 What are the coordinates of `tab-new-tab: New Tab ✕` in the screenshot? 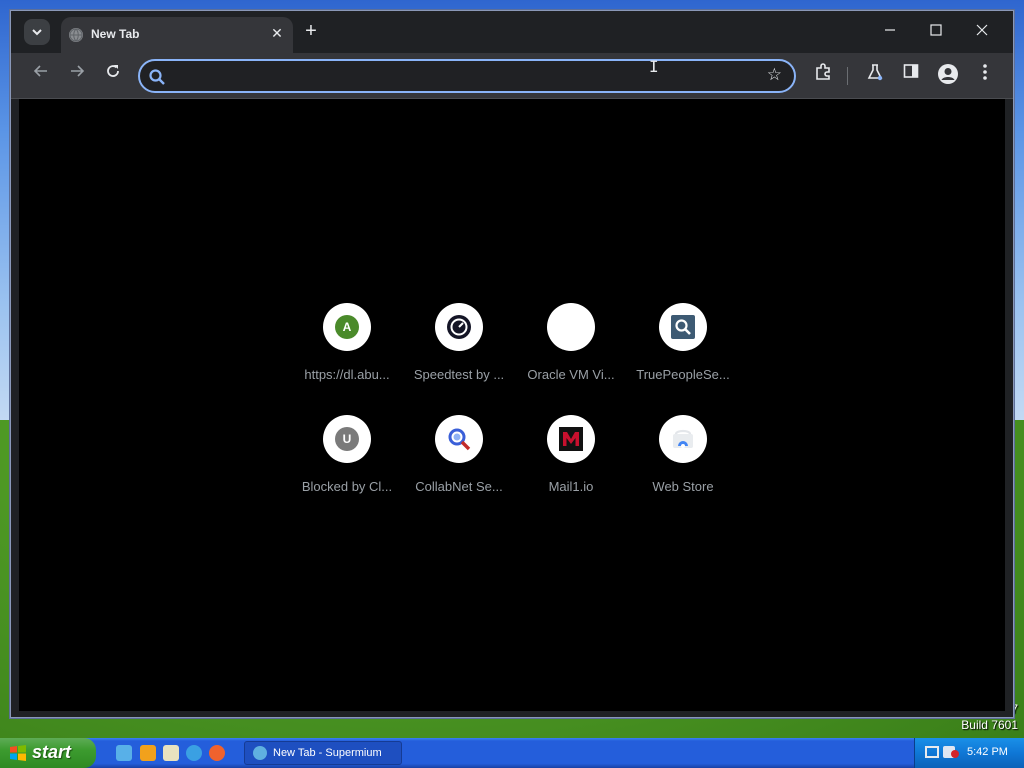 It's located at (177, 35).